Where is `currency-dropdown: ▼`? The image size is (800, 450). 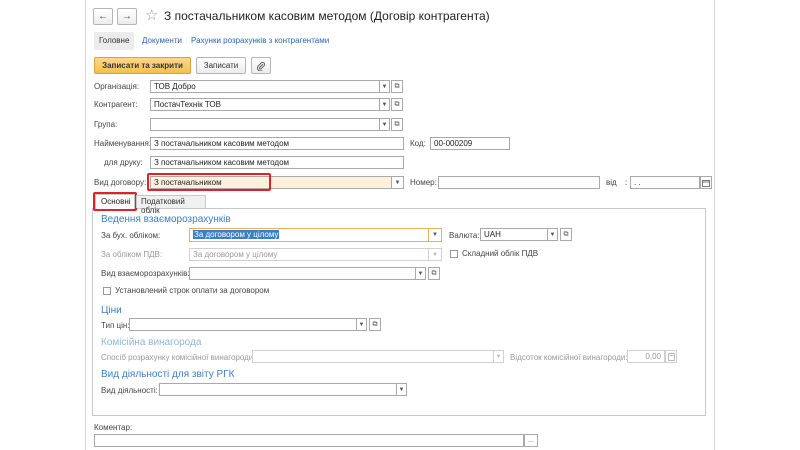 currency-dropdown: ▼ is located at coordinates (553, 234).